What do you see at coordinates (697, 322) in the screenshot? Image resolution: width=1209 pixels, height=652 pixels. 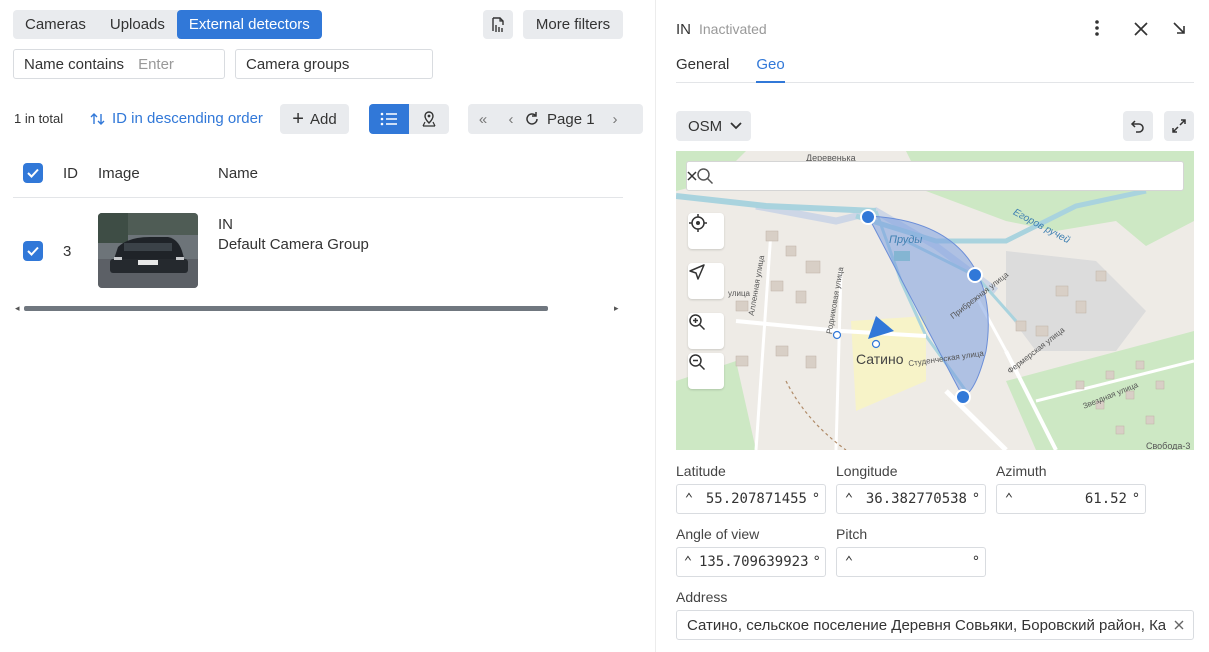 I see `zoom-in-icon` at bounding box center [697, 322].